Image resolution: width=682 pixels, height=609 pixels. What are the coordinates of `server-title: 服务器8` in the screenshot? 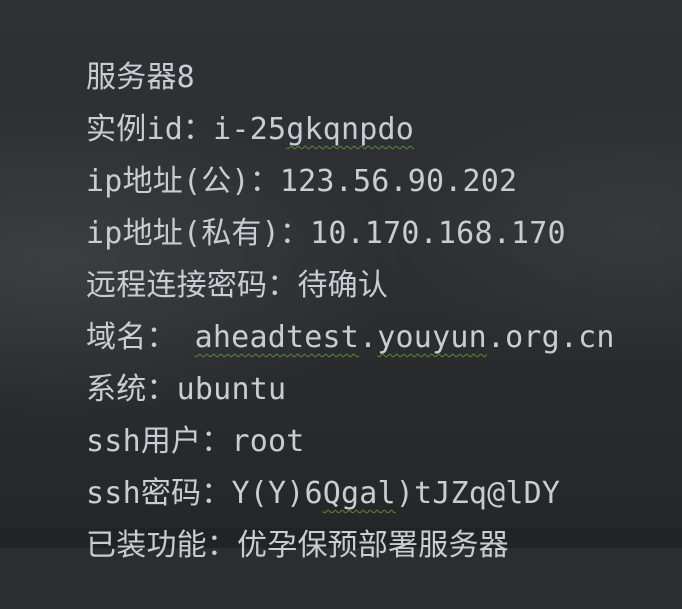 It's located at (140, 77).